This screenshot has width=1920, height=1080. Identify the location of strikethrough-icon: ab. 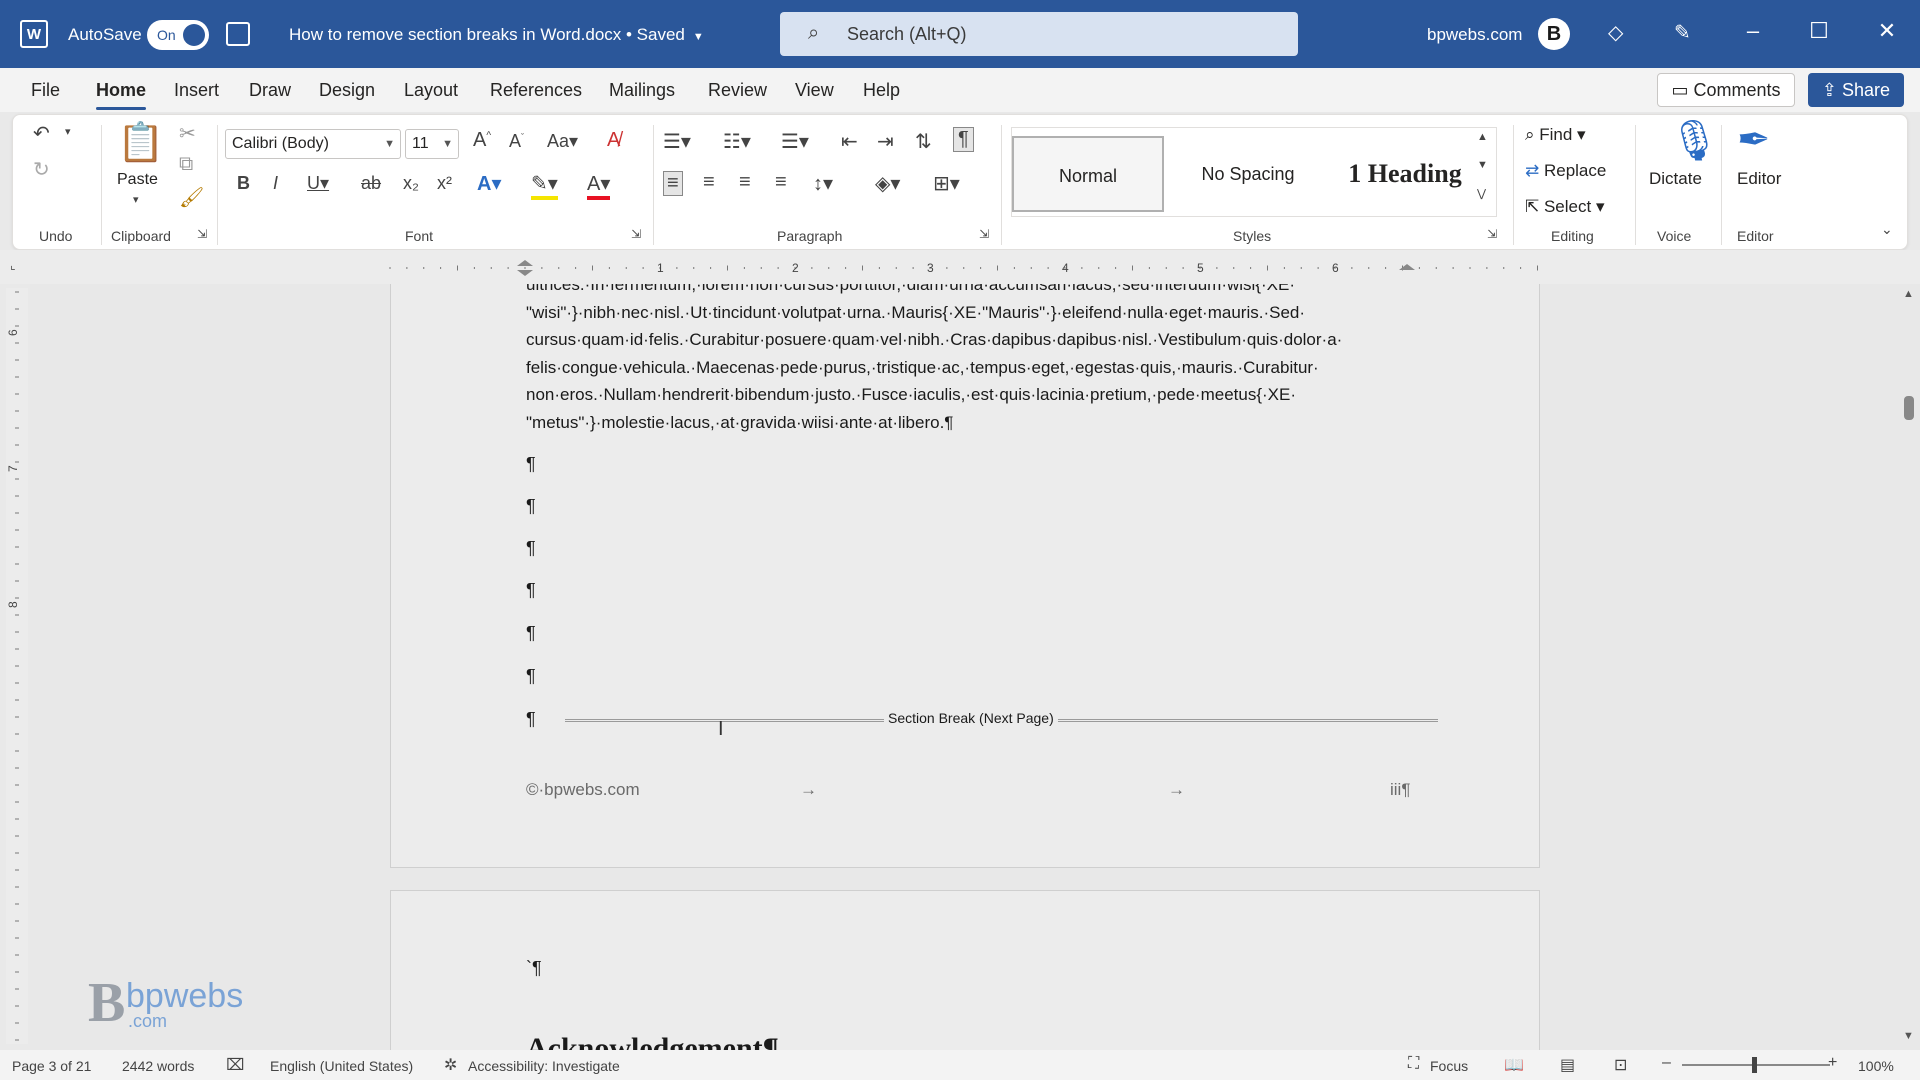
(371, 183).